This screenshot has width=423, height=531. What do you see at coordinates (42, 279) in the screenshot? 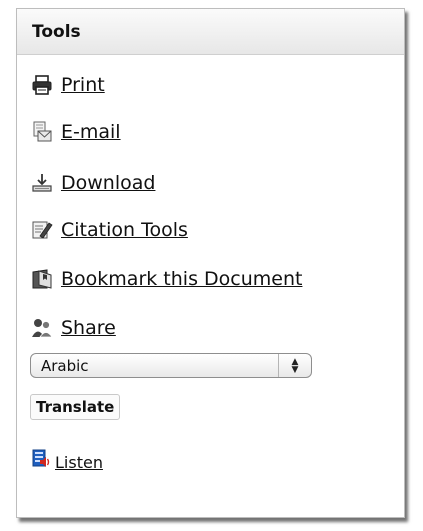
I see `bookmark-icon` at bounding box center [42, 279].